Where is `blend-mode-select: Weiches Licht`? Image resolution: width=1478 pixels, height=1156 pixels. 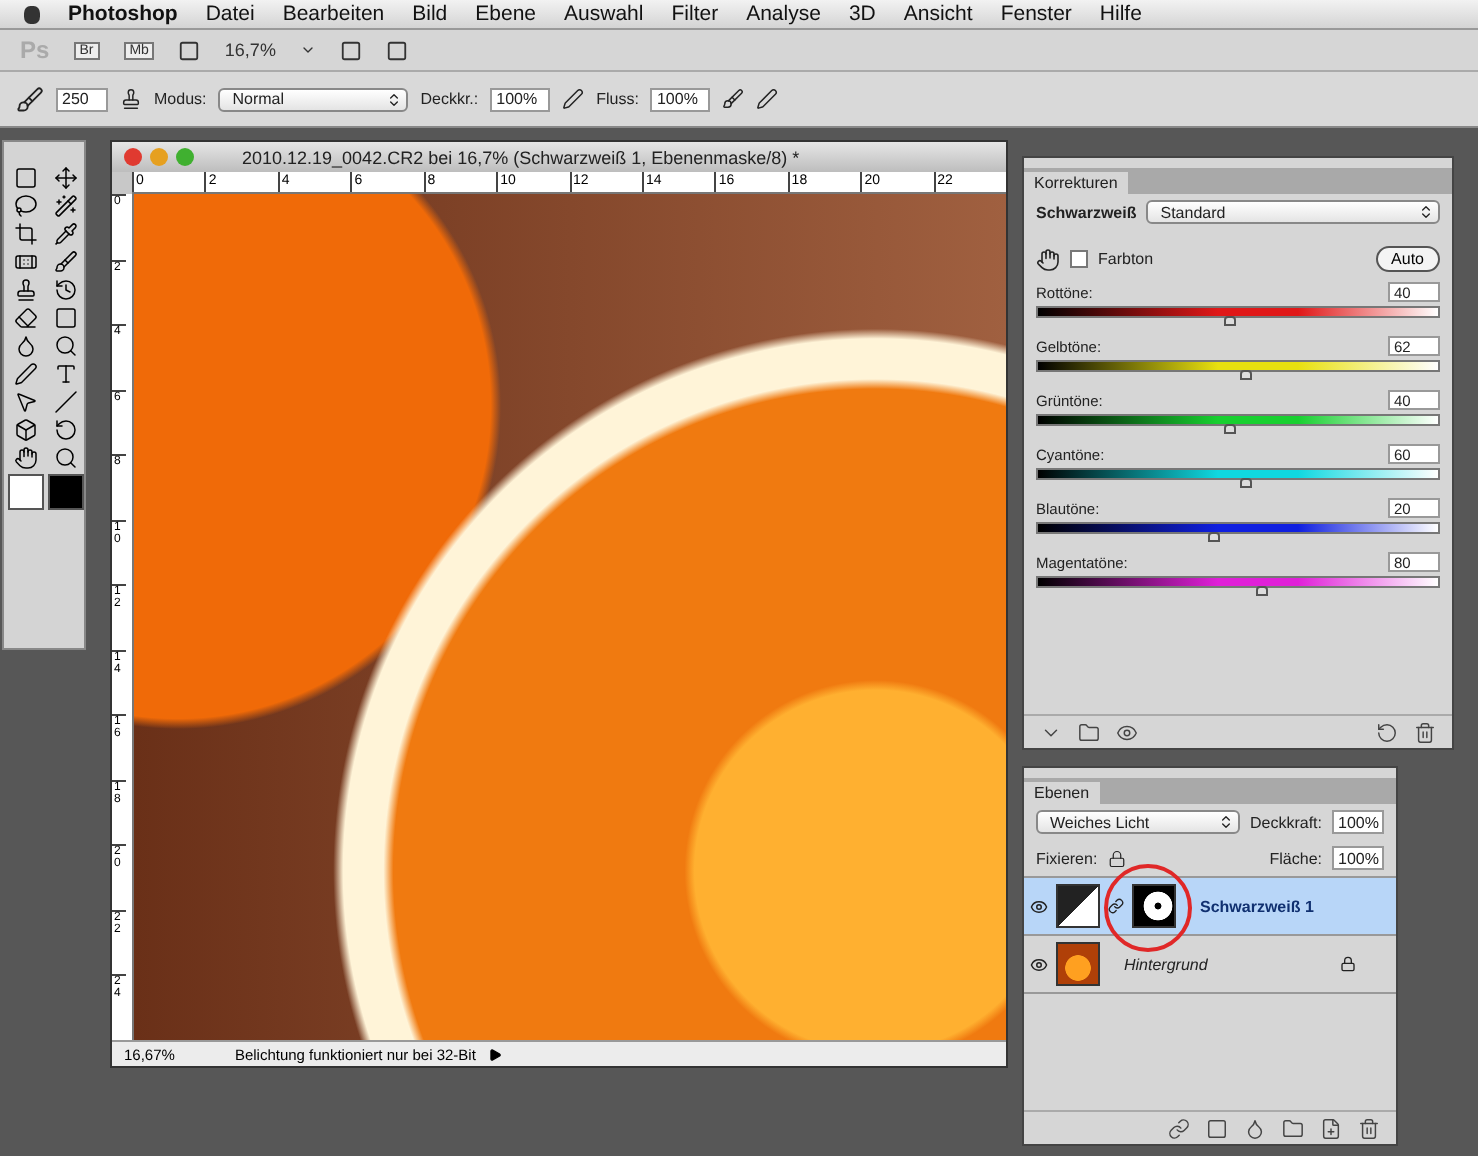
blend-mode-select: Weiches Licht is located at coordinates (1138, 822).